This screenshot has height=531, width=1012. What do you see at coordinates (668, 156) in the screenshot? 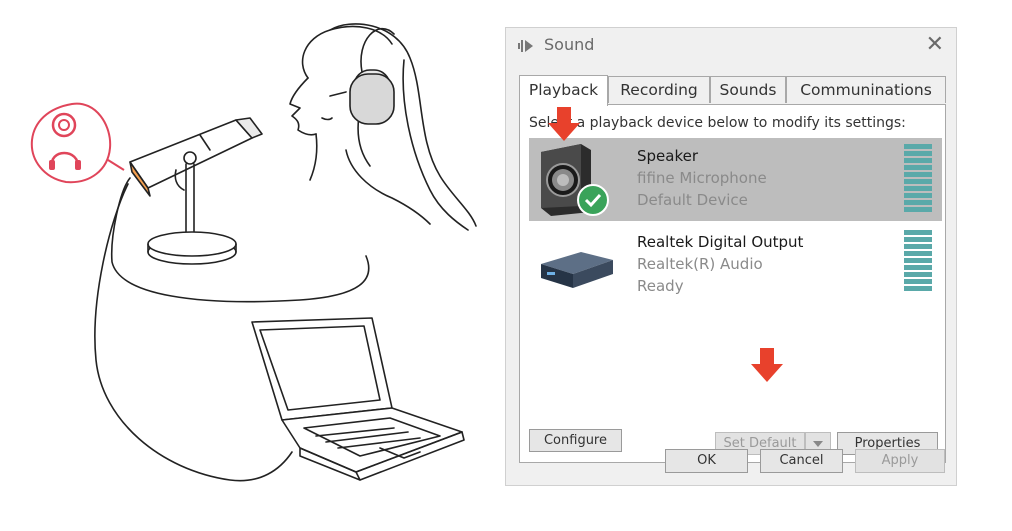
I see `device-name: Speaker` at bounding box center [668, 156].